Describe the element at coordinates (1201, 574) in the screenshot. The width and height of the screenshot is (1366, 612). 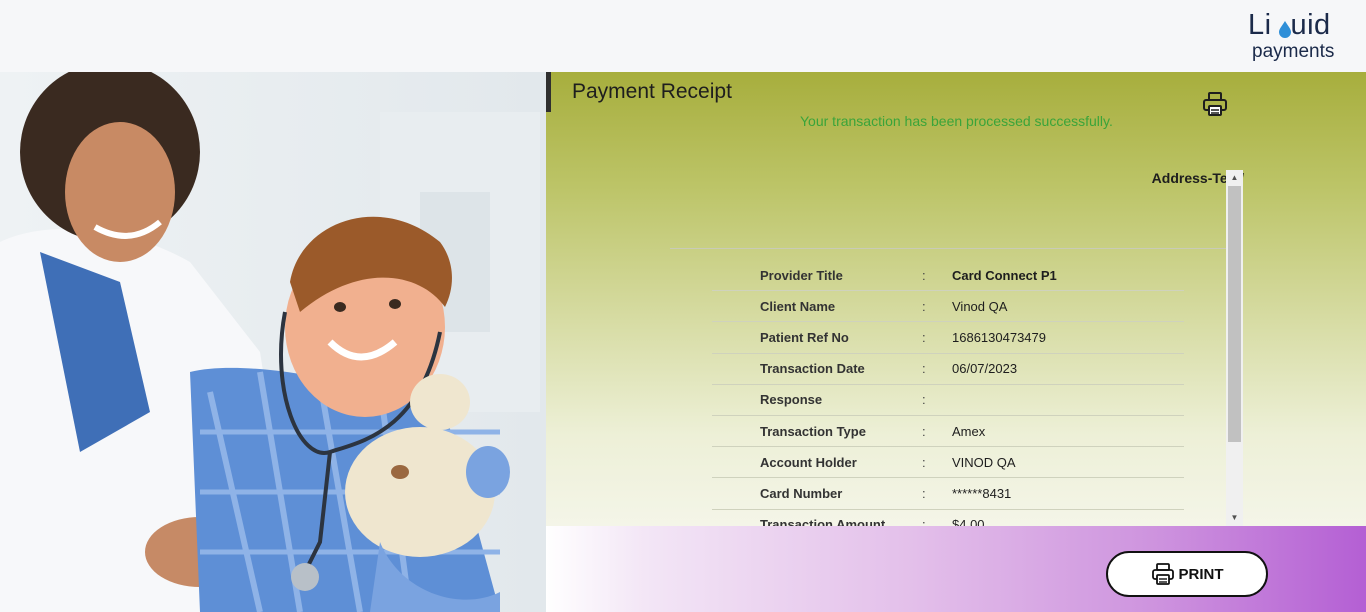
I see `print-button-label: PRINT` at that location.